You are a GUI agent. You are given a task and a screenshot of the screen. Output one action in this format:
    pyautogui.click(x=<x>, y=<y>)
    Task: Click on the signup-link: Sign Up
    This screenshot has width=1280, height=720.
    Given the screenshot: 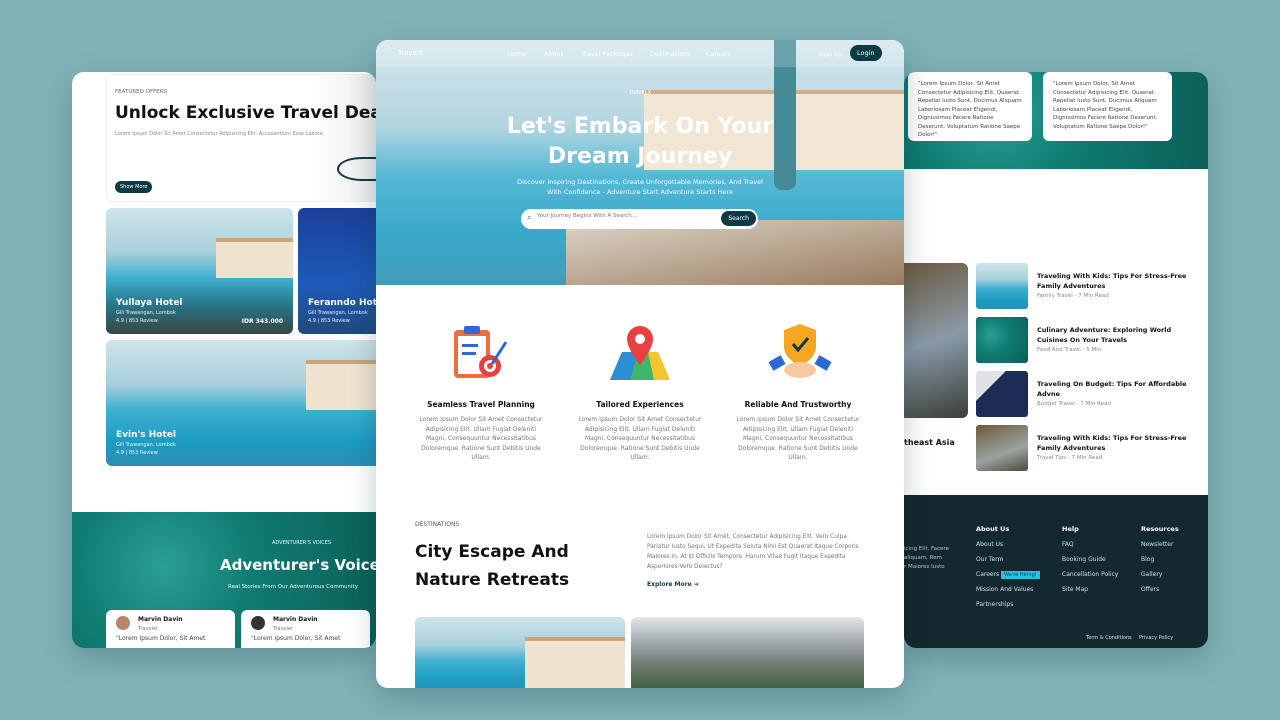 What is the action you would take?
    pyautogui.click(x=830, y=54)
    